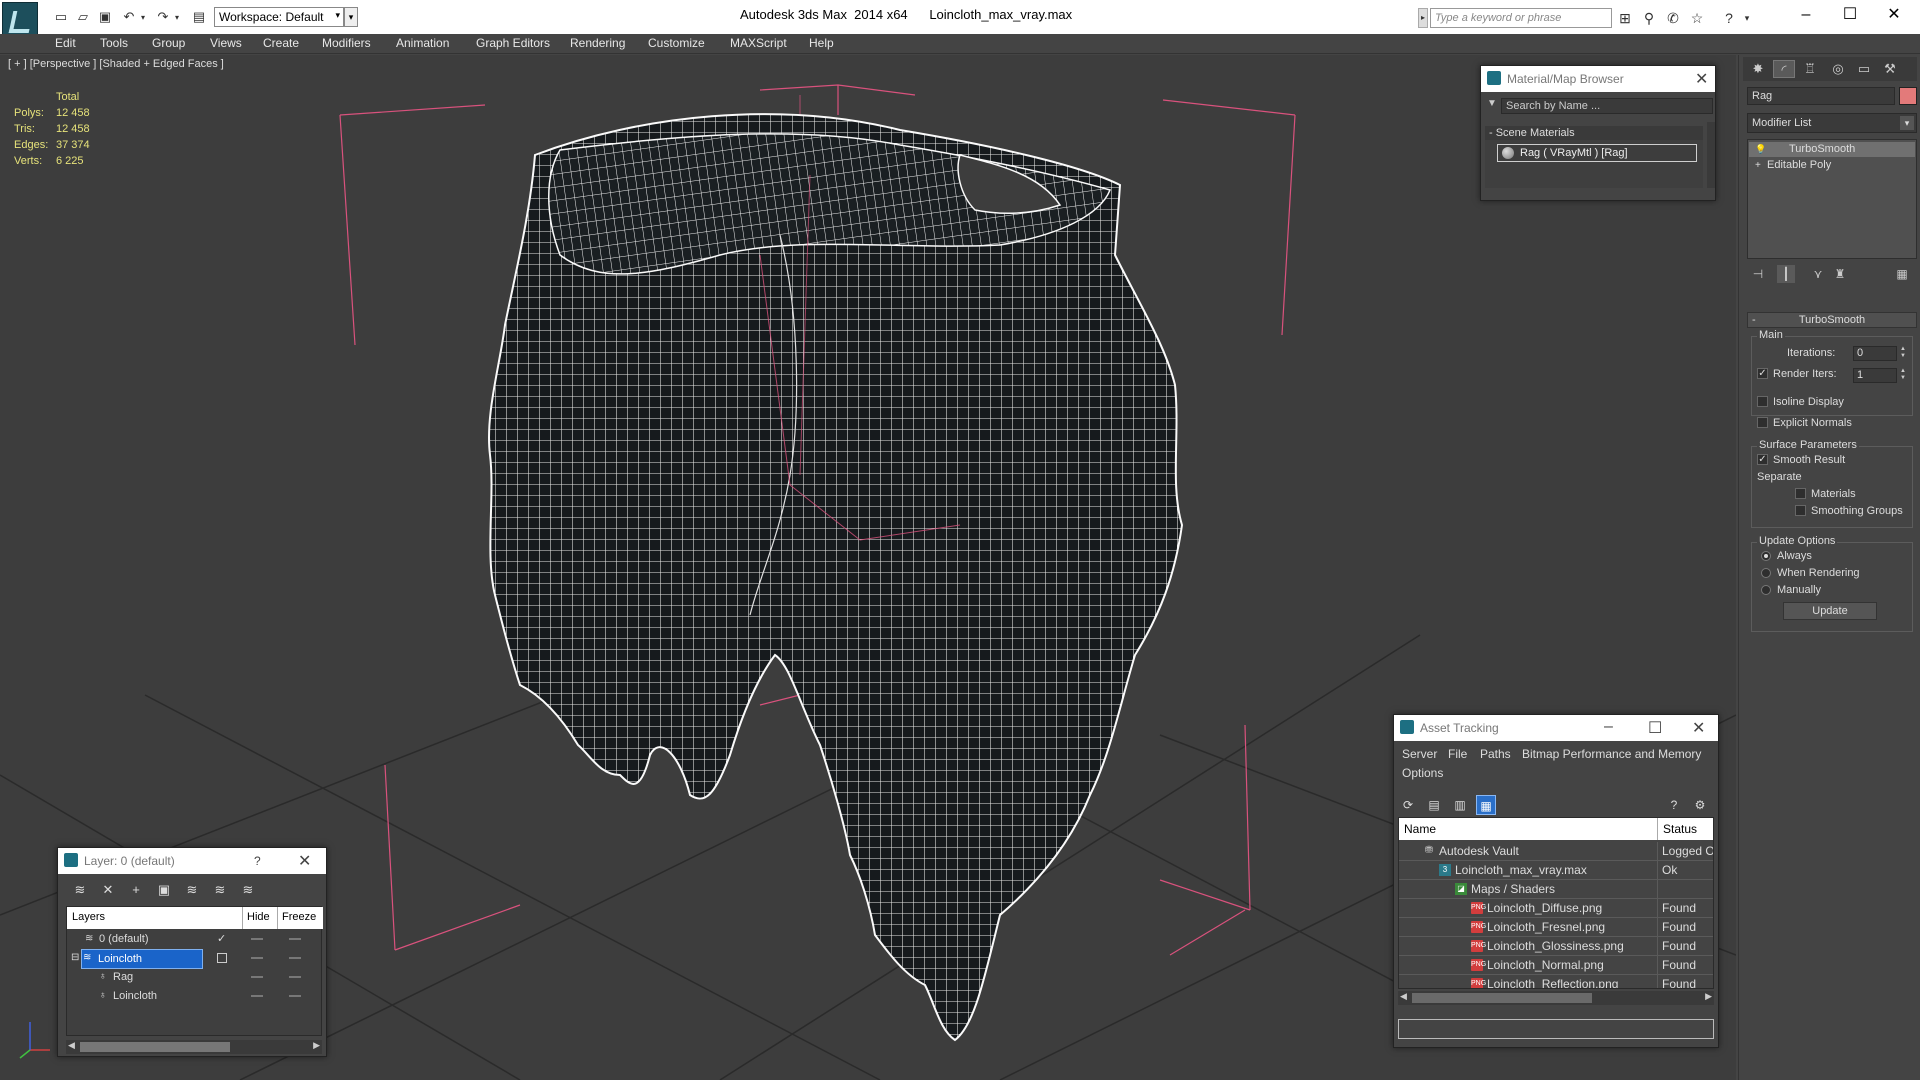 The height and width of the screenshot is (1080, 1920). What do you see at coordinates (1460, 805) in the screenshot?
I see `tree-view-icon: ▥` at bounding box center [1460, 805].